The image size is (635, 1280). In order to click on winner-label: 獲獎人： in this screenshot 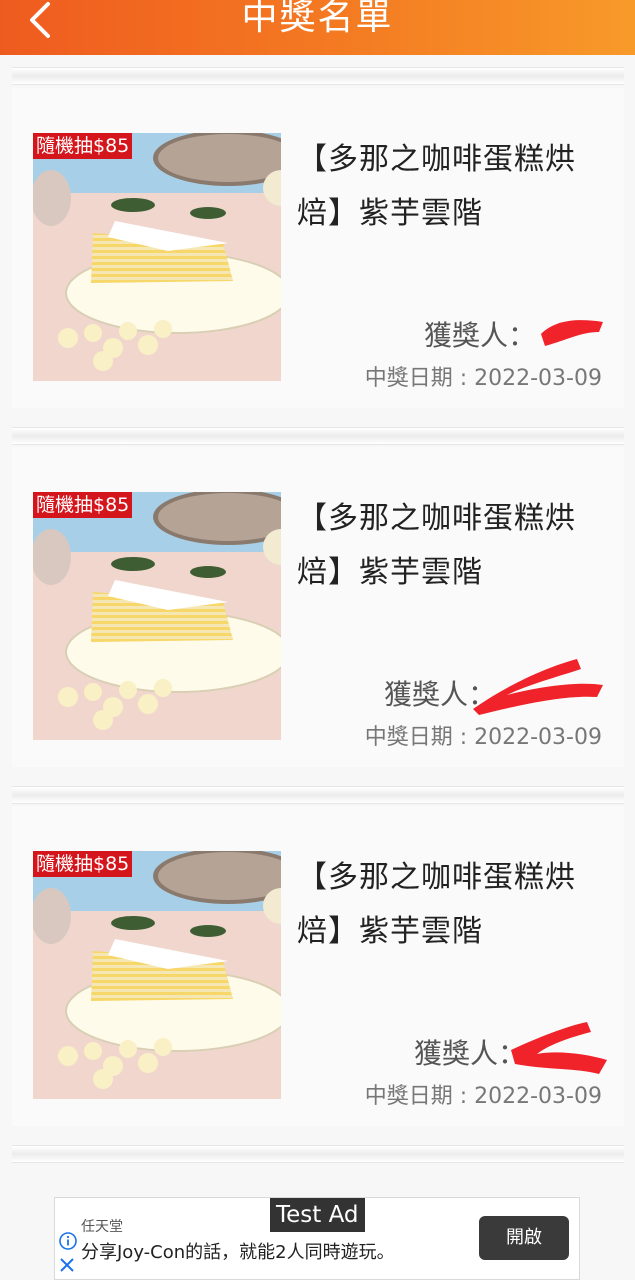, I will do `click(479, 335)`.